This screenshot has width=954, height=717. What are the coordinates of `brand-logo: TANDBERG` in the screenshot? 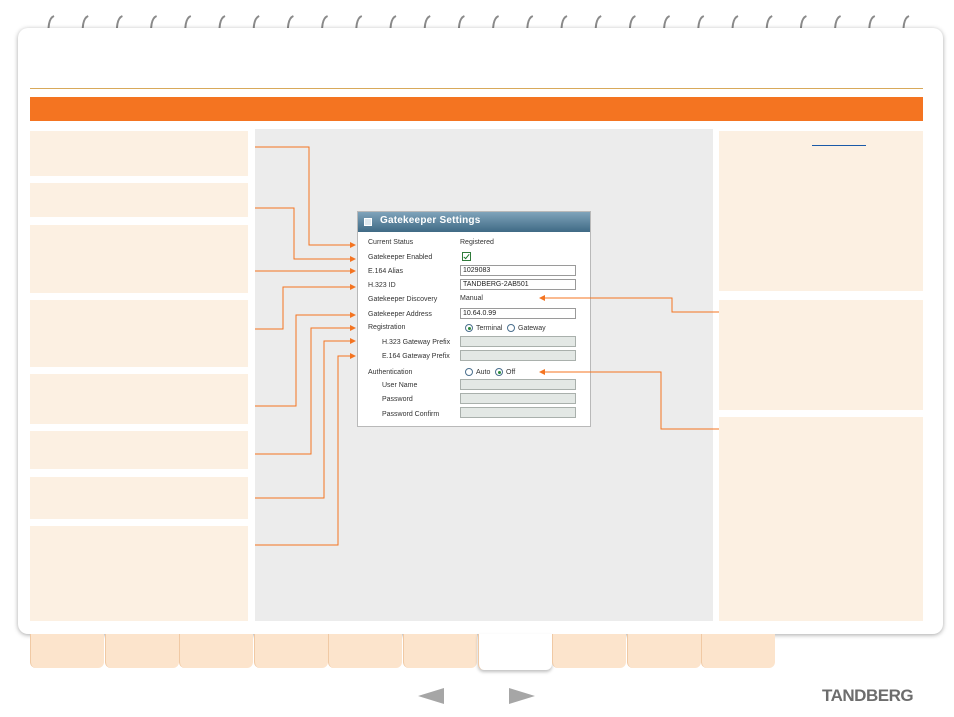 It's located at (868, 695).